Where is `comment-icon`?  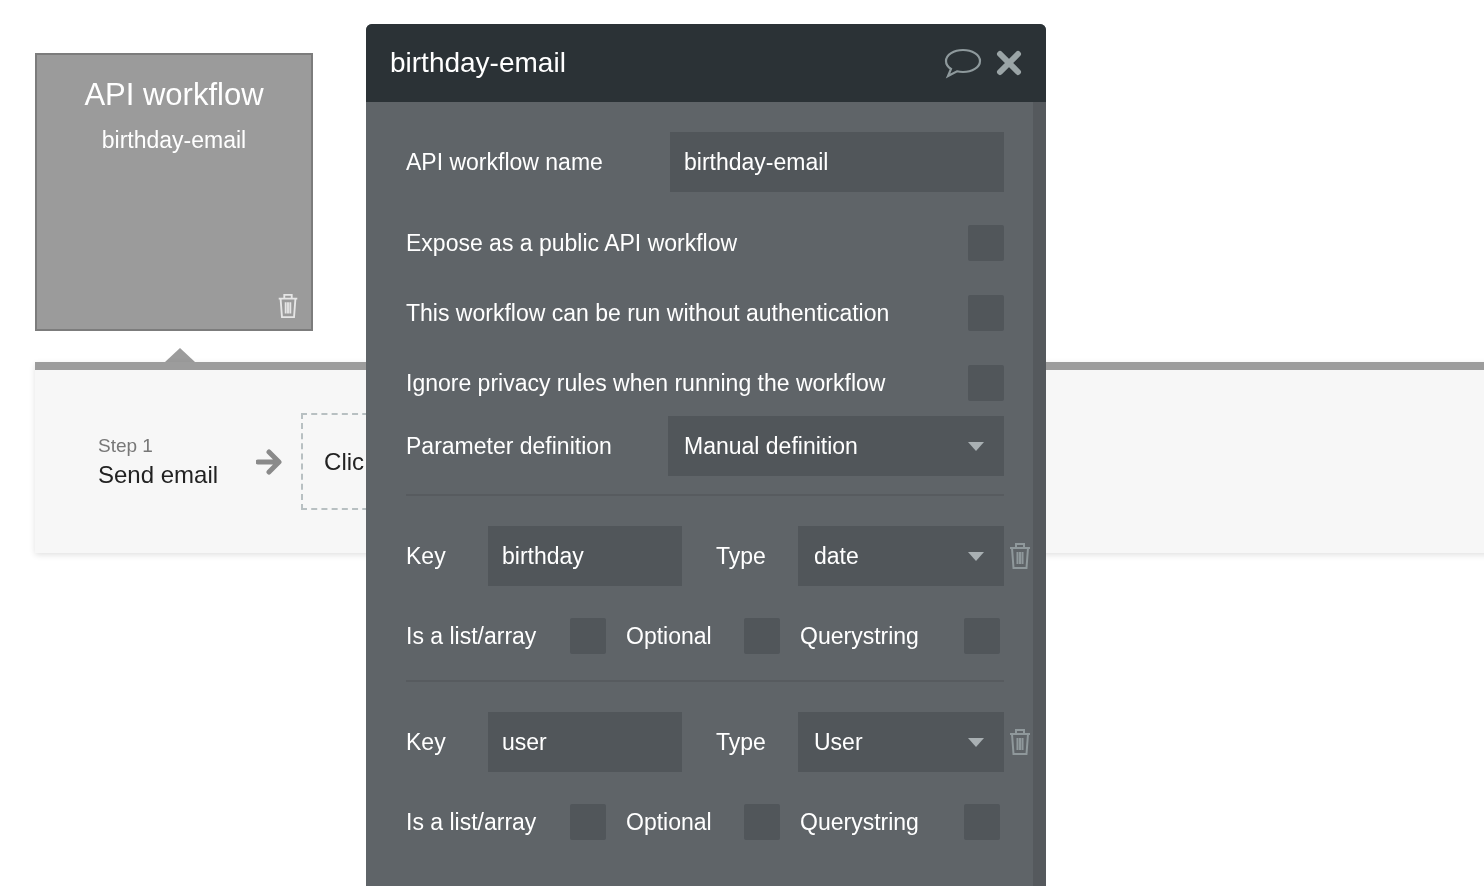 comment-icon is located at coordinates (963, 63).